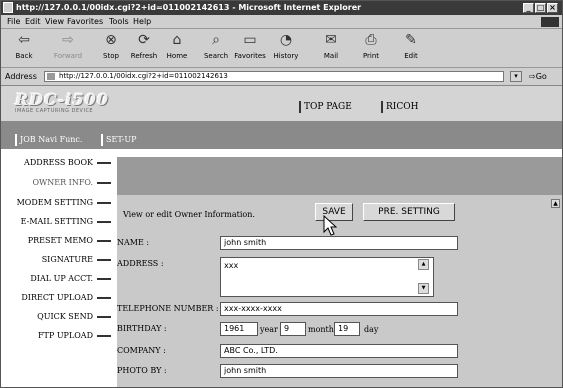 The height and width of the screenshot is (388, 563). What do you see at coordinates (216, 40) in the screenshot?
I see `search-icon: ⌕` at bounding box center [216, 40].